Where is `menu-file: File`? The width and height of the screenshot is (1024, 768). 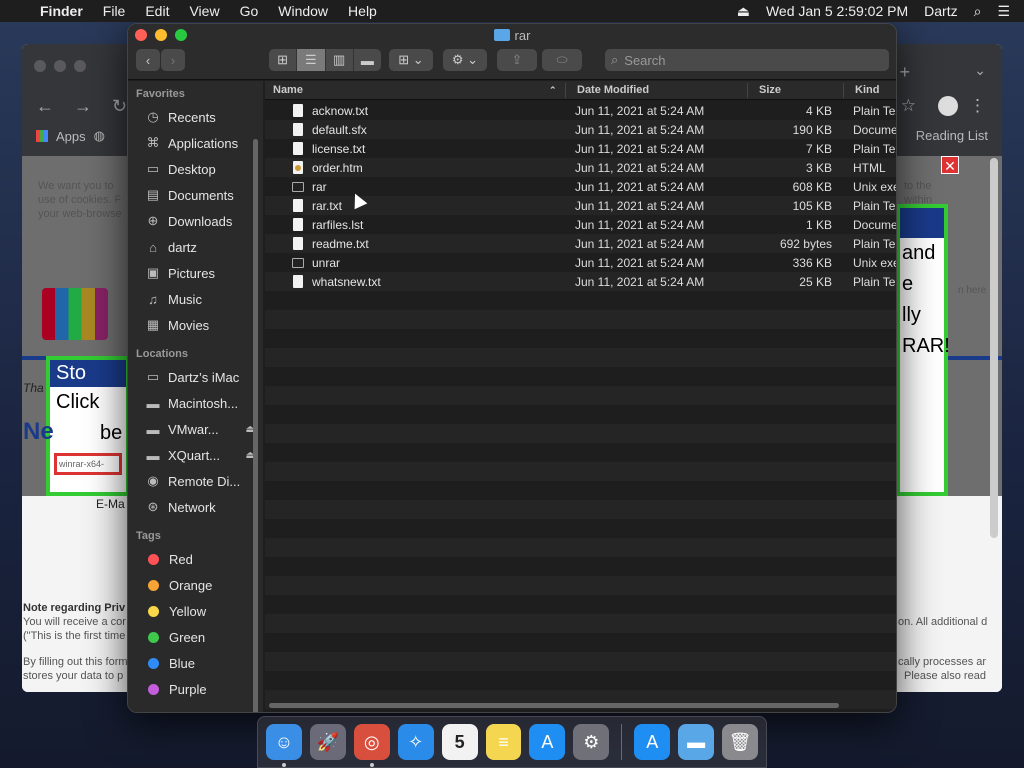 menu-file: File is located at coordinates (114, 11).